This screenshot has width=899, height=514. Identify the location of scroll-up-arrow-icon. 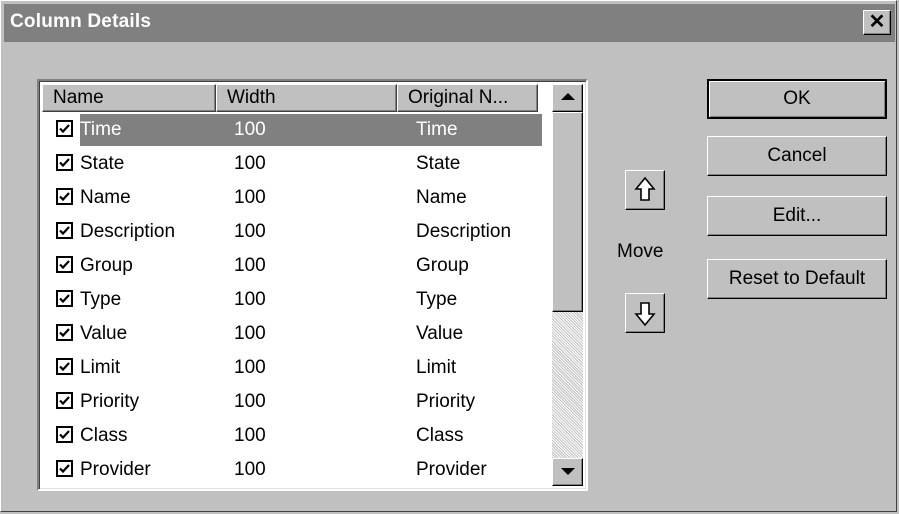
(568, 96).